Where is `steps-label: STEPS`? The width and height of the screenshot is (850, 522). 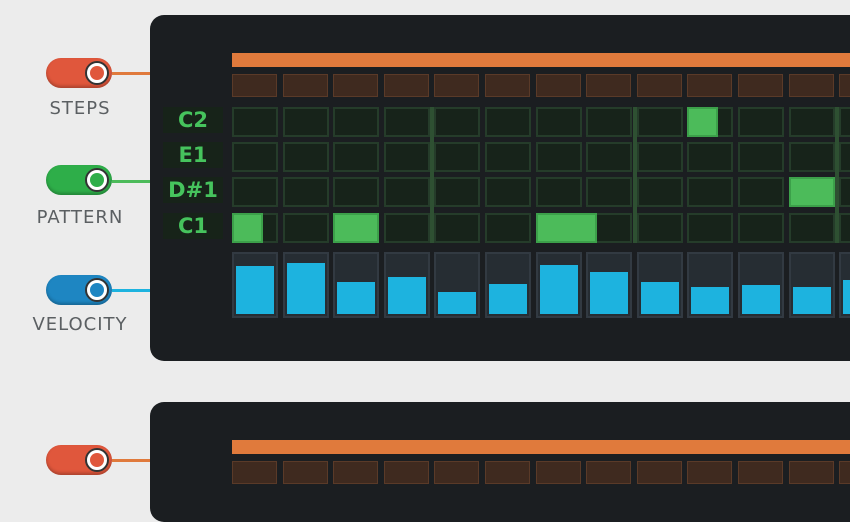 steps-label: STEPS is located at coordinates (80, 108).